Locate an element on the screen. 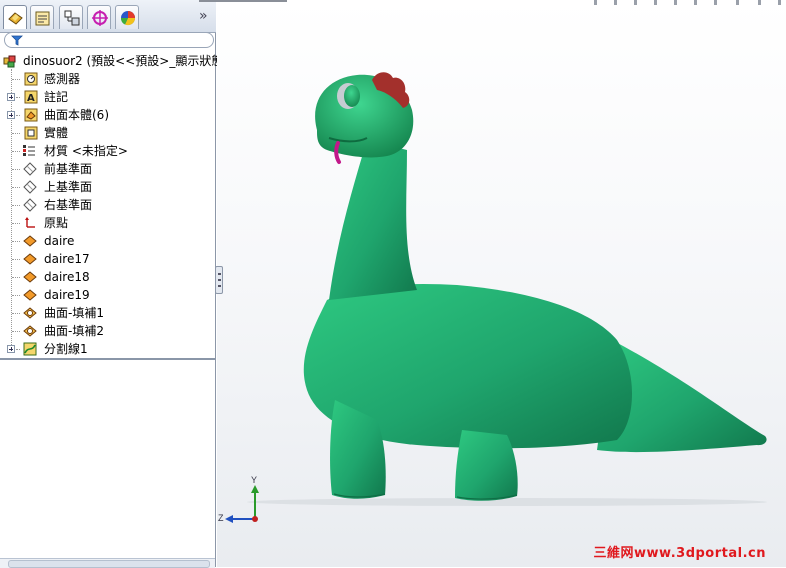  tree-item-surface-bodies: 曲面本體(6) is located at coordinates (107, 115).